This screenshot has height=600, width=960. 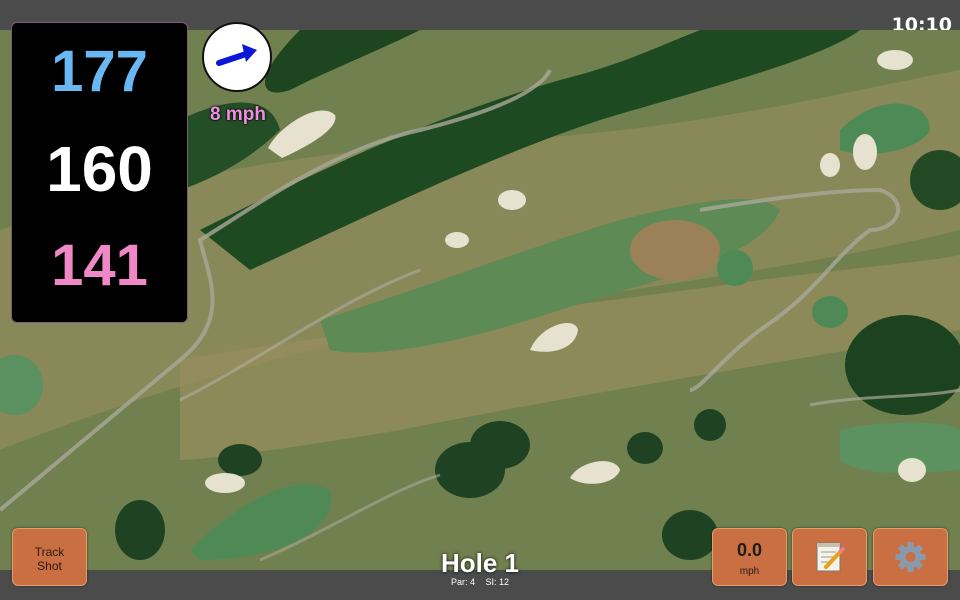 I want to click on speed-unit: mph, so click(x=749, y=571).